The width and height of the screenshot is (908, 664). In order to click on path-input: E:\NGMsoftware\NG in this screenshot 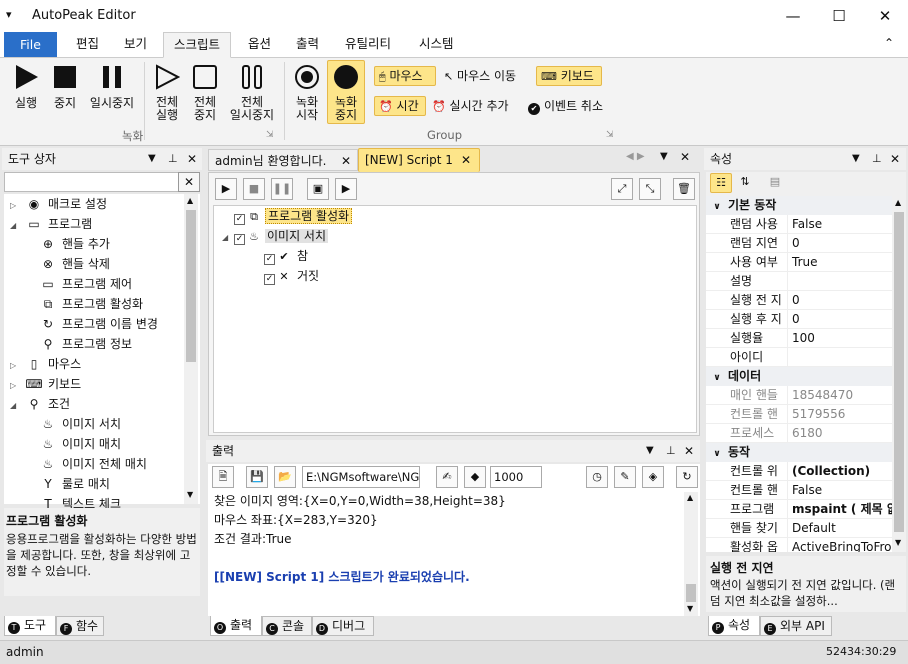, I will do `click(361, 477)`.